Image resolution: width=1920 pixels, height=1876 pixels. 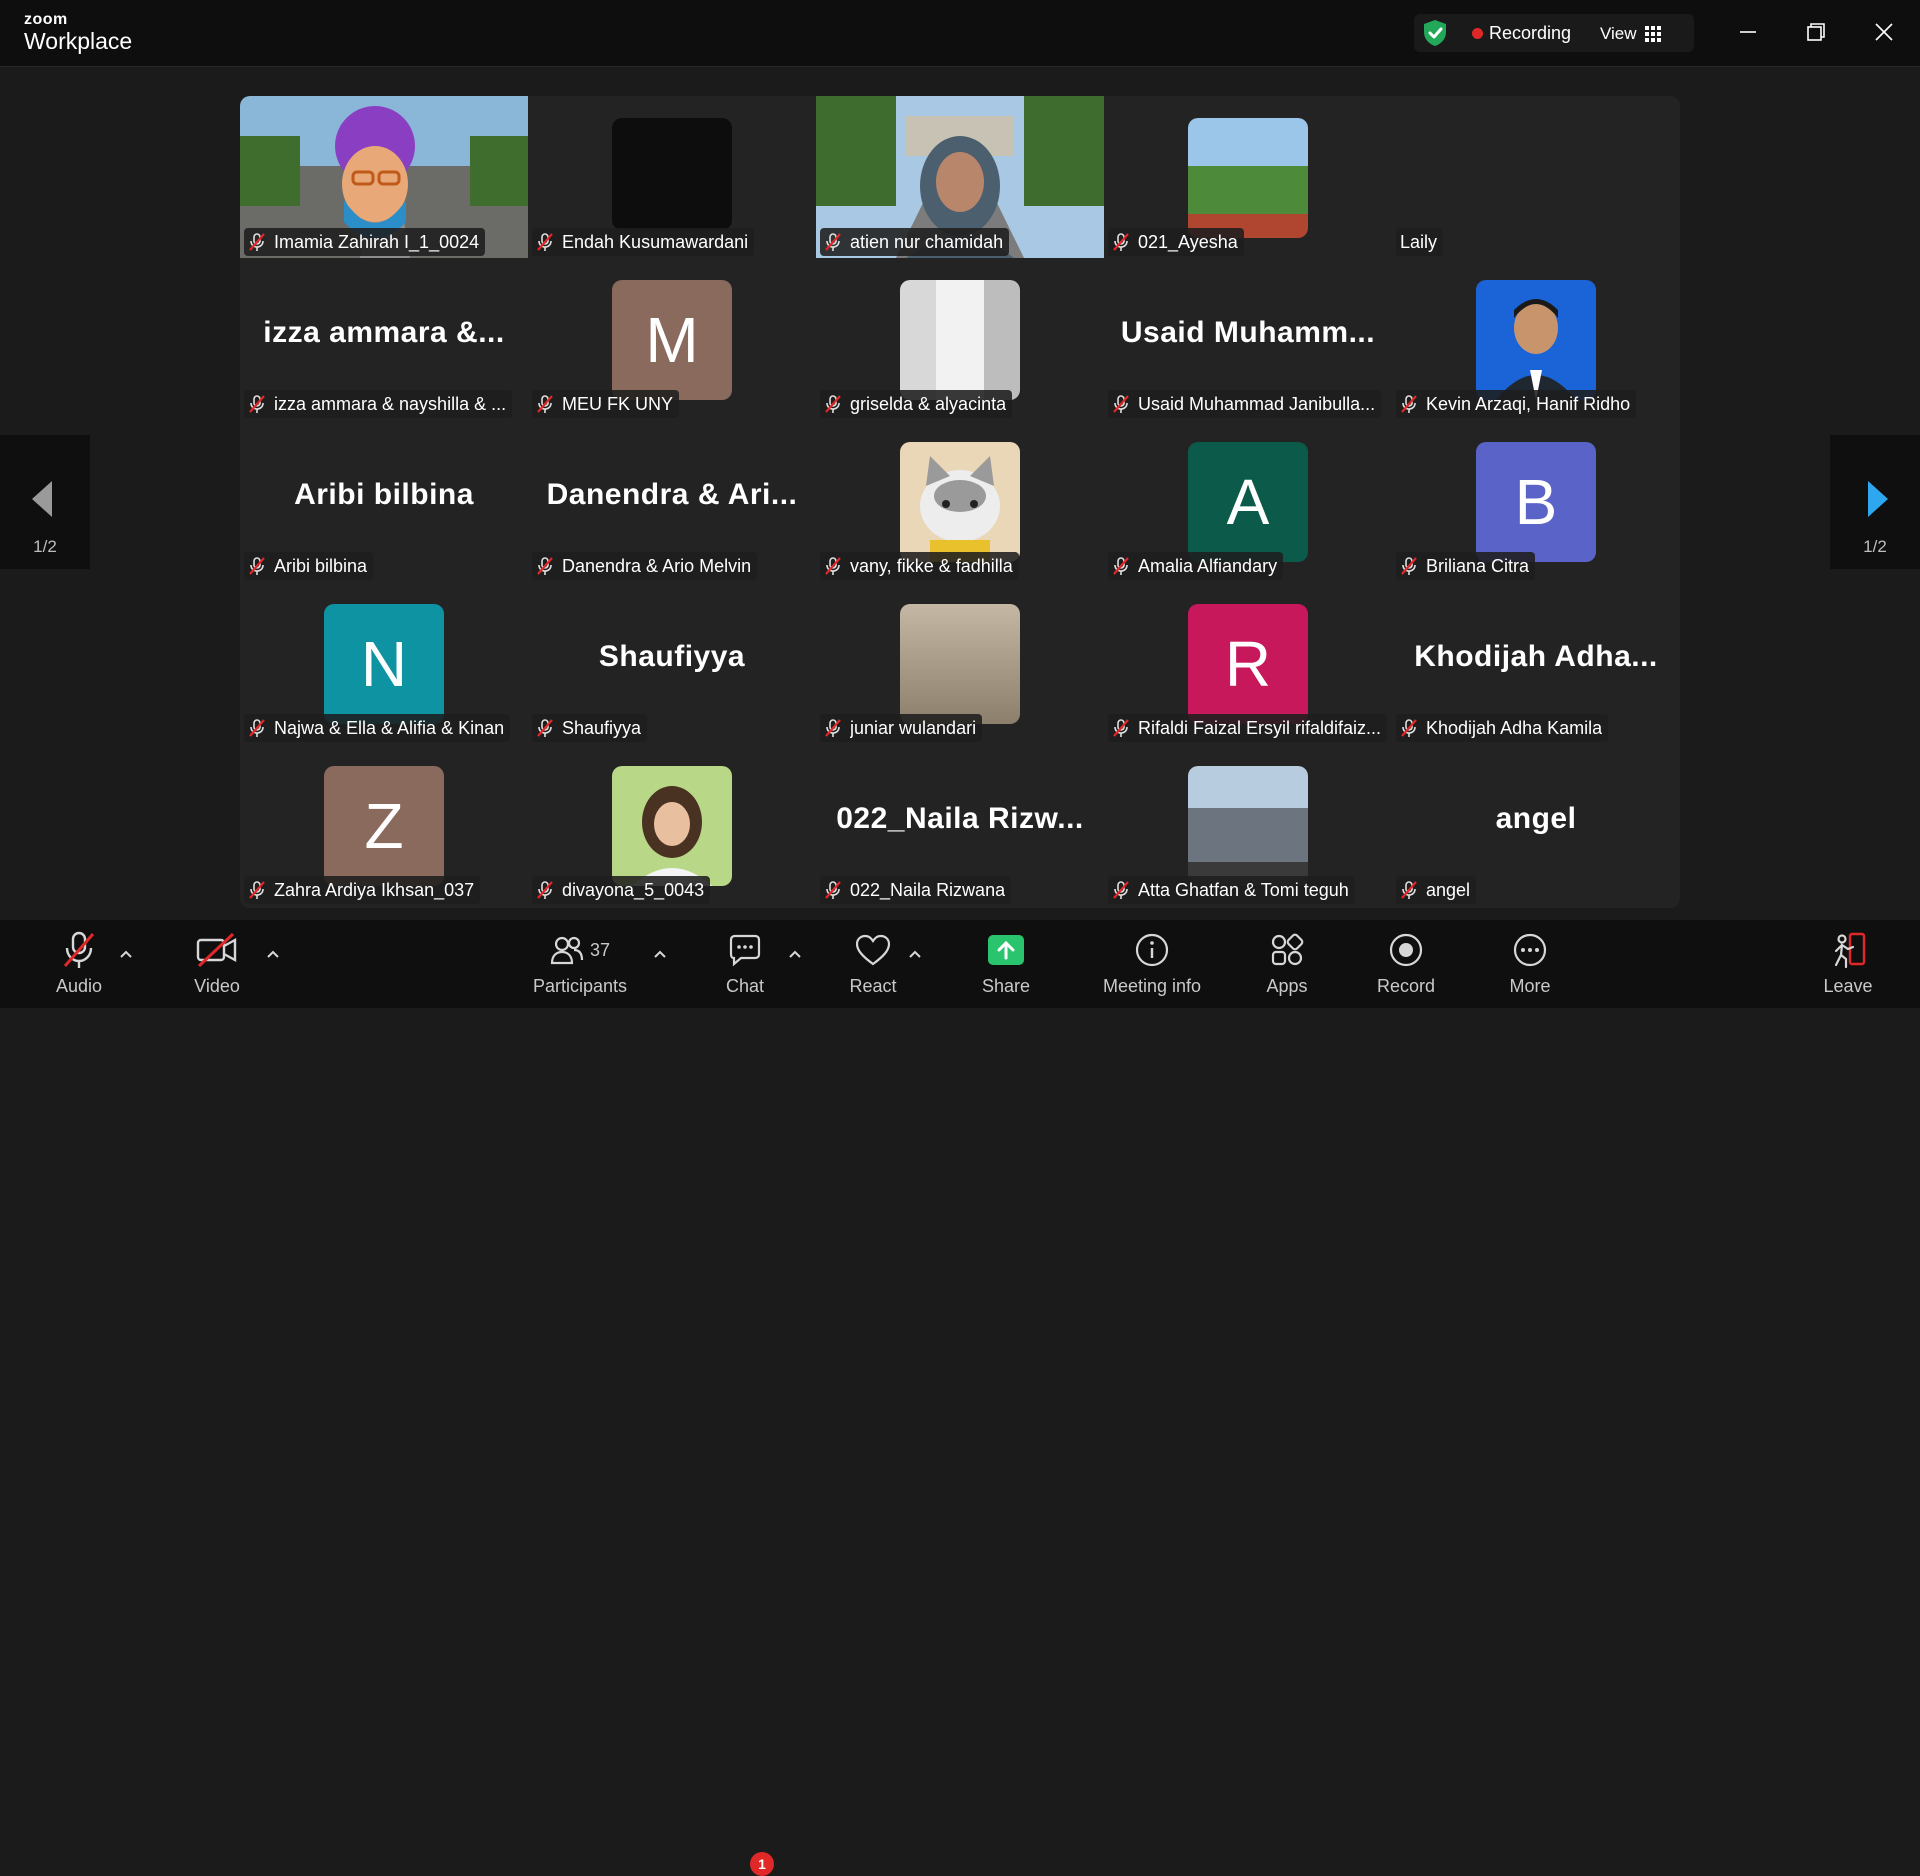 I want to click on participant-initial-avatar: M, so click(x=672, y=340).